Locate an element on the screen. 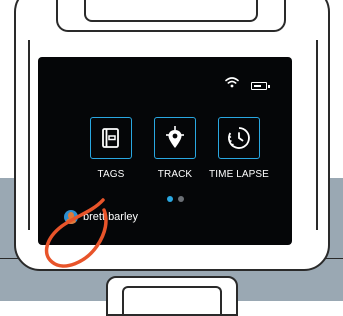  device-mount-inset is located at coordinates (172, 301).